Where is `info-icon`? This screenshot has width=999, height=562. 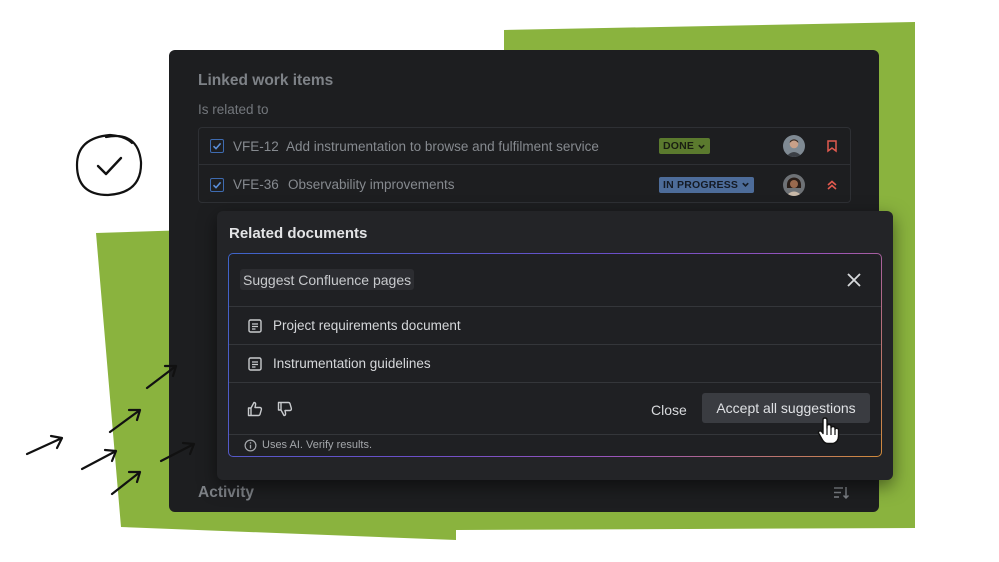
info-icon is located at coordinates (250, 445).